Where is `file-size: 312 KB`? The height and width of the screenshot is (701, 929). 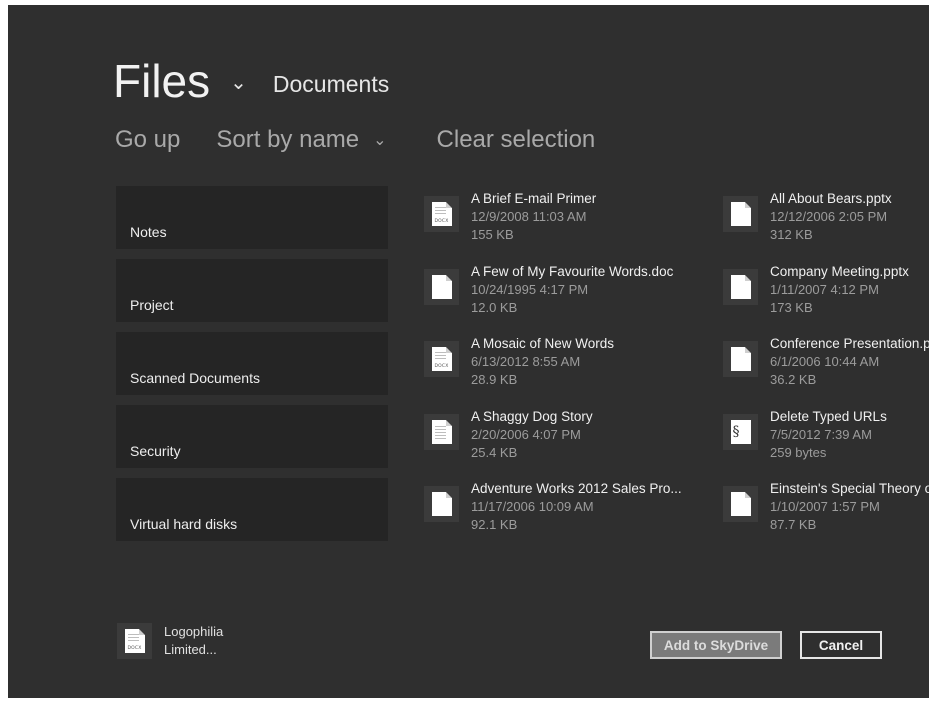
file-size: 312 KB is located at coordinates (791, 234).